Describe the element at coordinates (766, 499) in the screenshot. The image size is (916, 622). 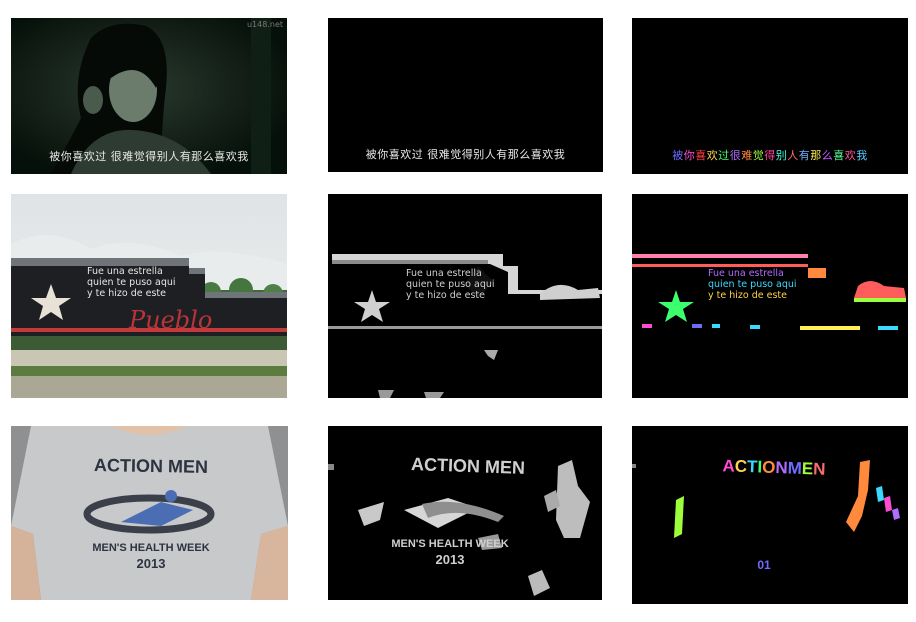
I see `tshirt-color-segmentation` at that location.